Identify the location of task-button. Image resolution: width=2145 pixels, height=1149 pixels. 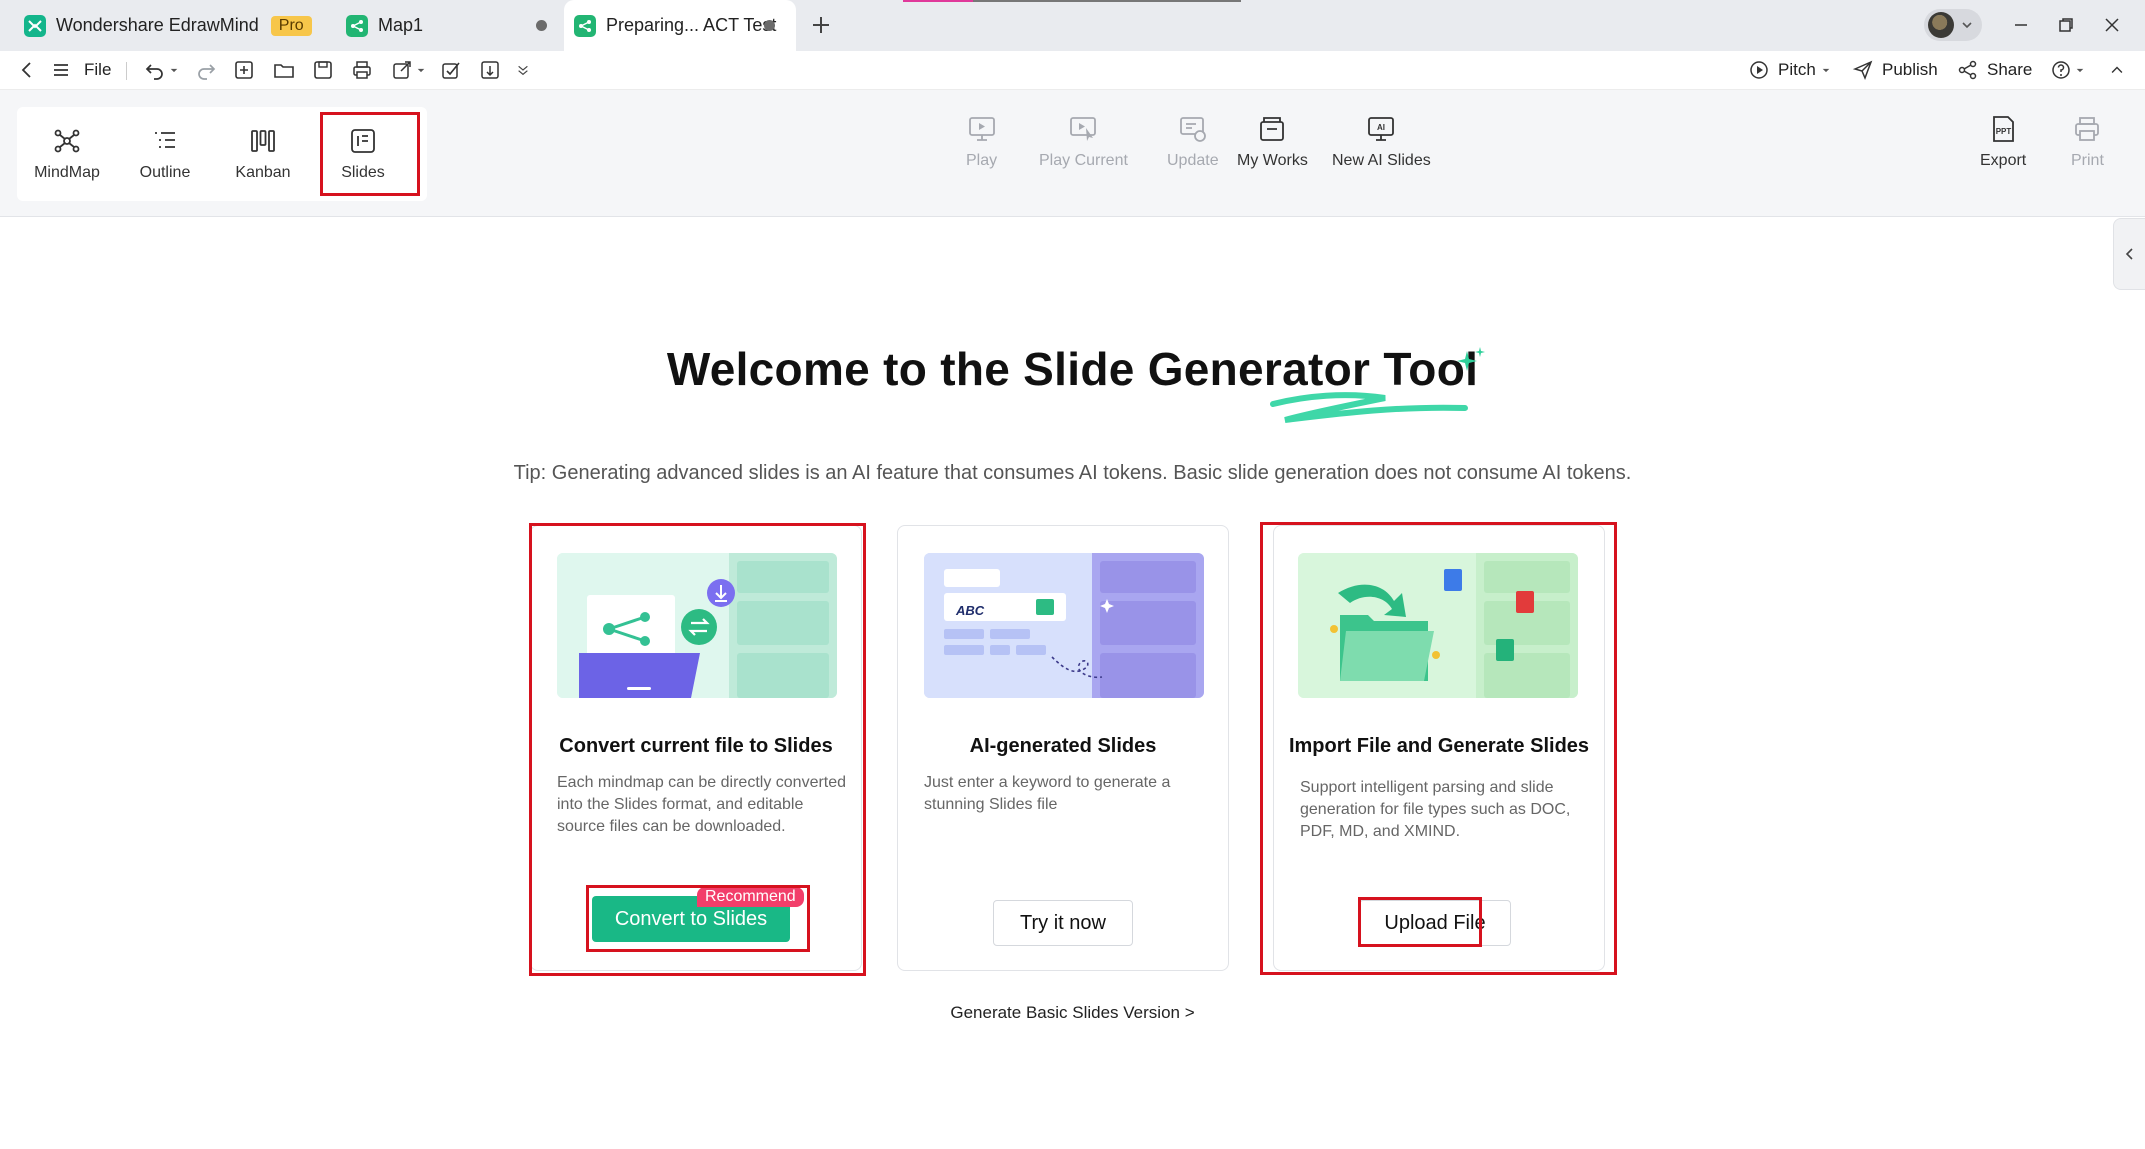
(451, 70).